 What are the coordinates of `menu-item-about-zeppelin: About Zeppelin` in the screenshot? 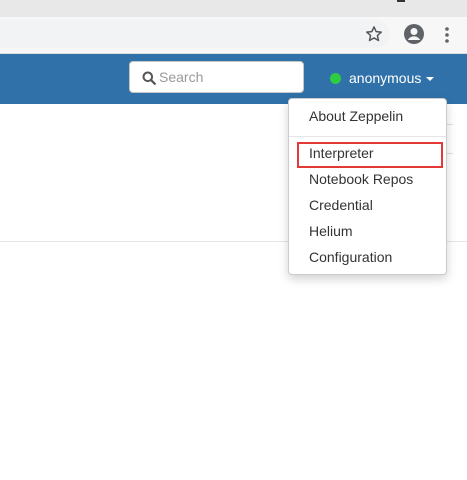 It's located at (356, 116).